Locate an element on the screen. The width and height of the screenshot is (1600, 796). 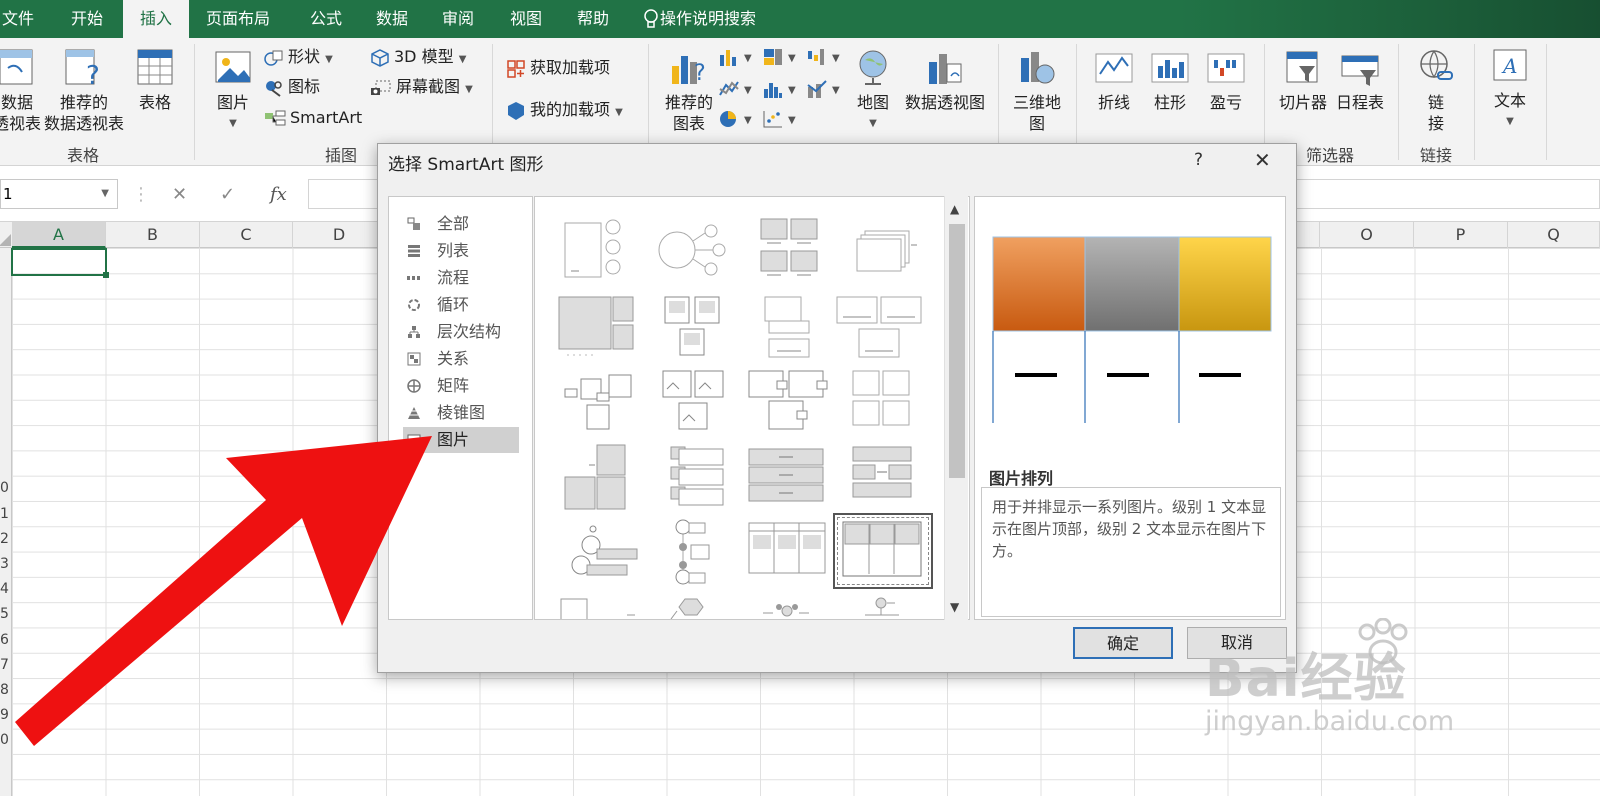
fill-handle is located at coordinates (106, 275).